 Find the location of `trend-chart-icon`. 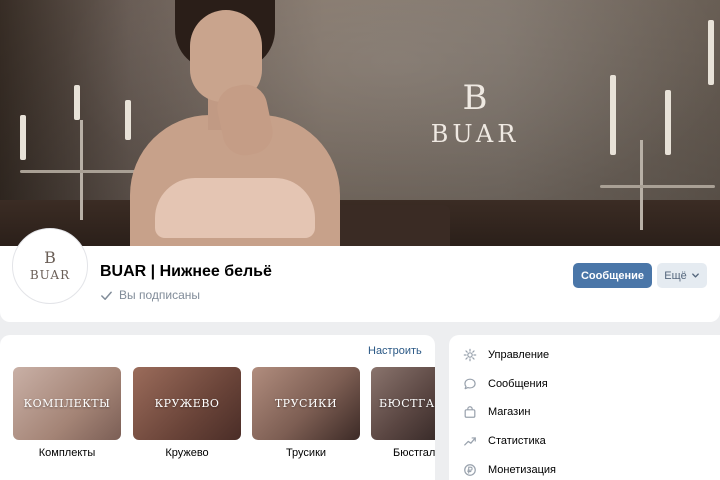

trend-chart-icon is located at coordinates (470, 441).